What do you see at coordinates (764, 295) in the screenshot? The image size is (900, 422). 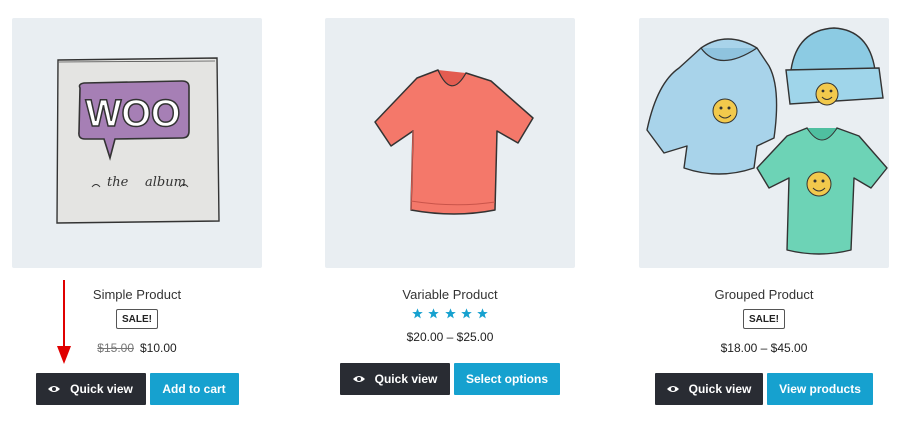 I see `product-title: Grouped Product` at bounding box center [764, 295].